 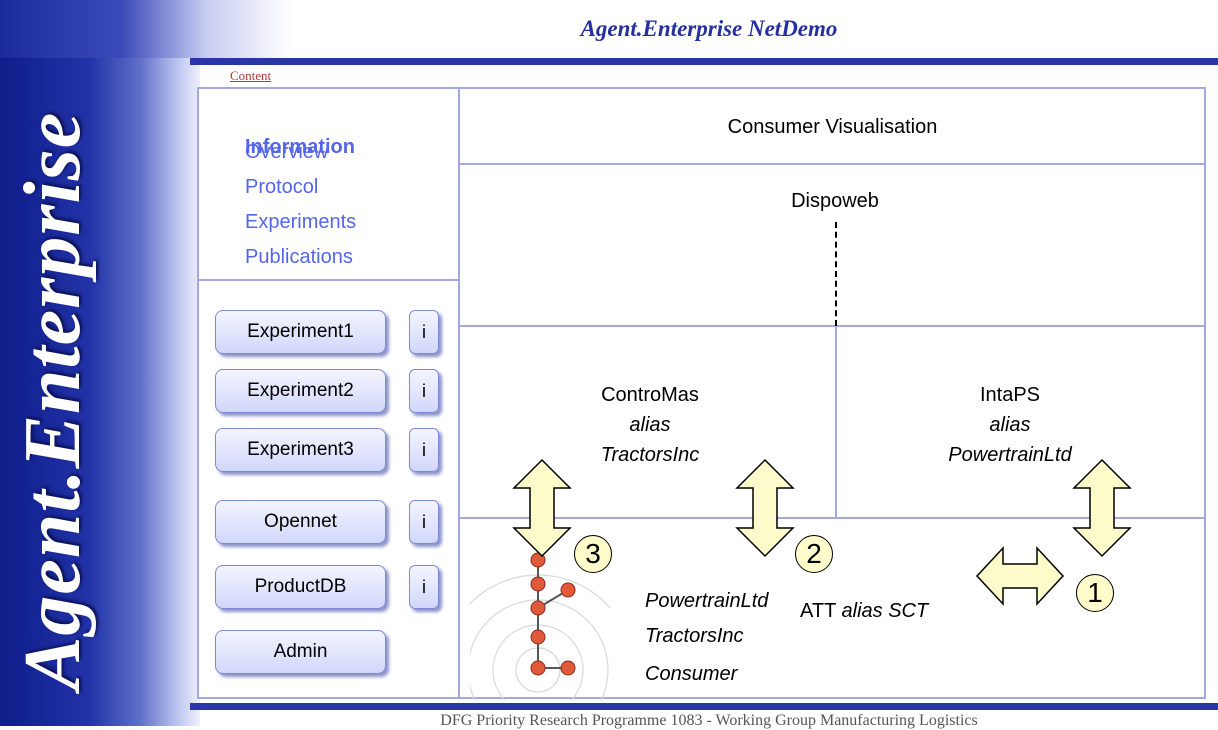 I want to click on title-bar: Agent.Enterprise NetDemo, so click(x=609, y=29).